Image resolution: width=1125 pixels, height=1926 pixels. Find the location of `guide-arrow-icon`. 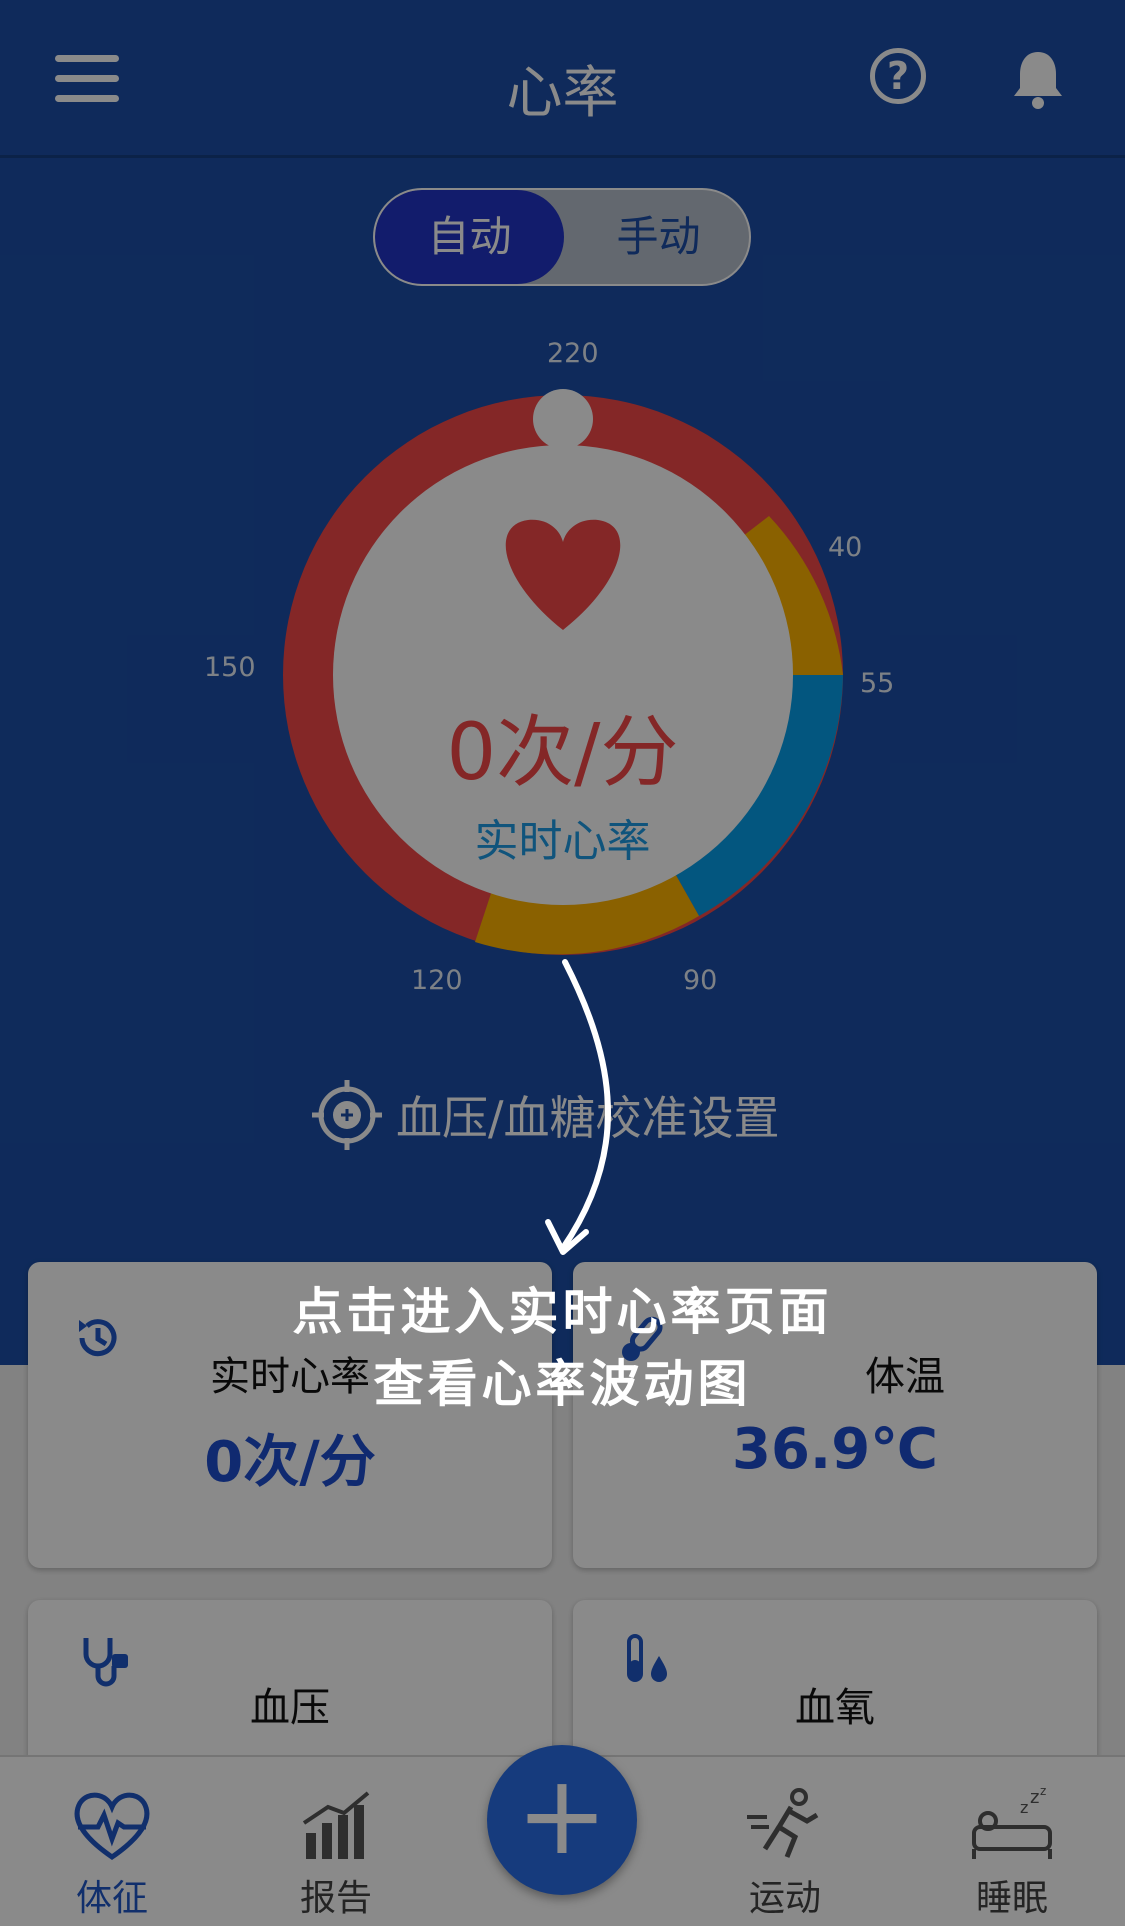

guide-arrow-icon is located at coordinates (578, 1107).